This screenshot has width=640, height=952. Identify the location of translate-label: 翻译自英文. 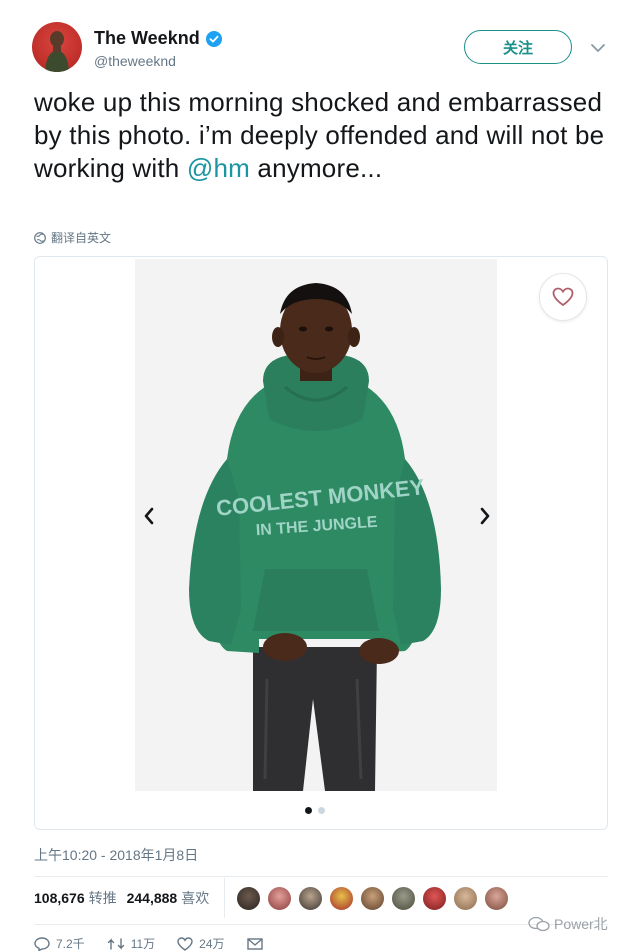
(81, 238).